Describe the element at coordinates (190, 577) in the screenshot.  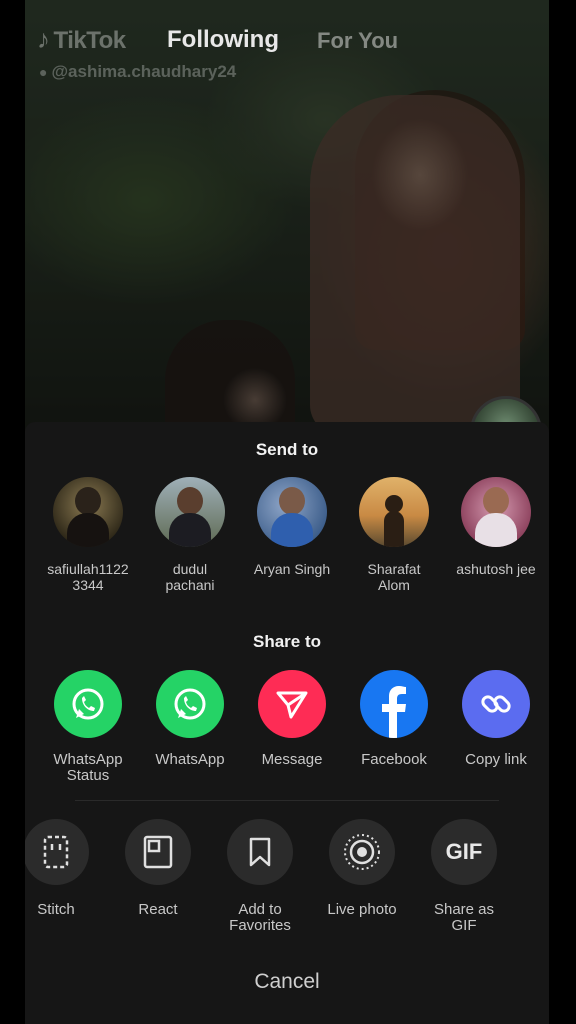
I see `contact-name: dudul pachani` at that location.